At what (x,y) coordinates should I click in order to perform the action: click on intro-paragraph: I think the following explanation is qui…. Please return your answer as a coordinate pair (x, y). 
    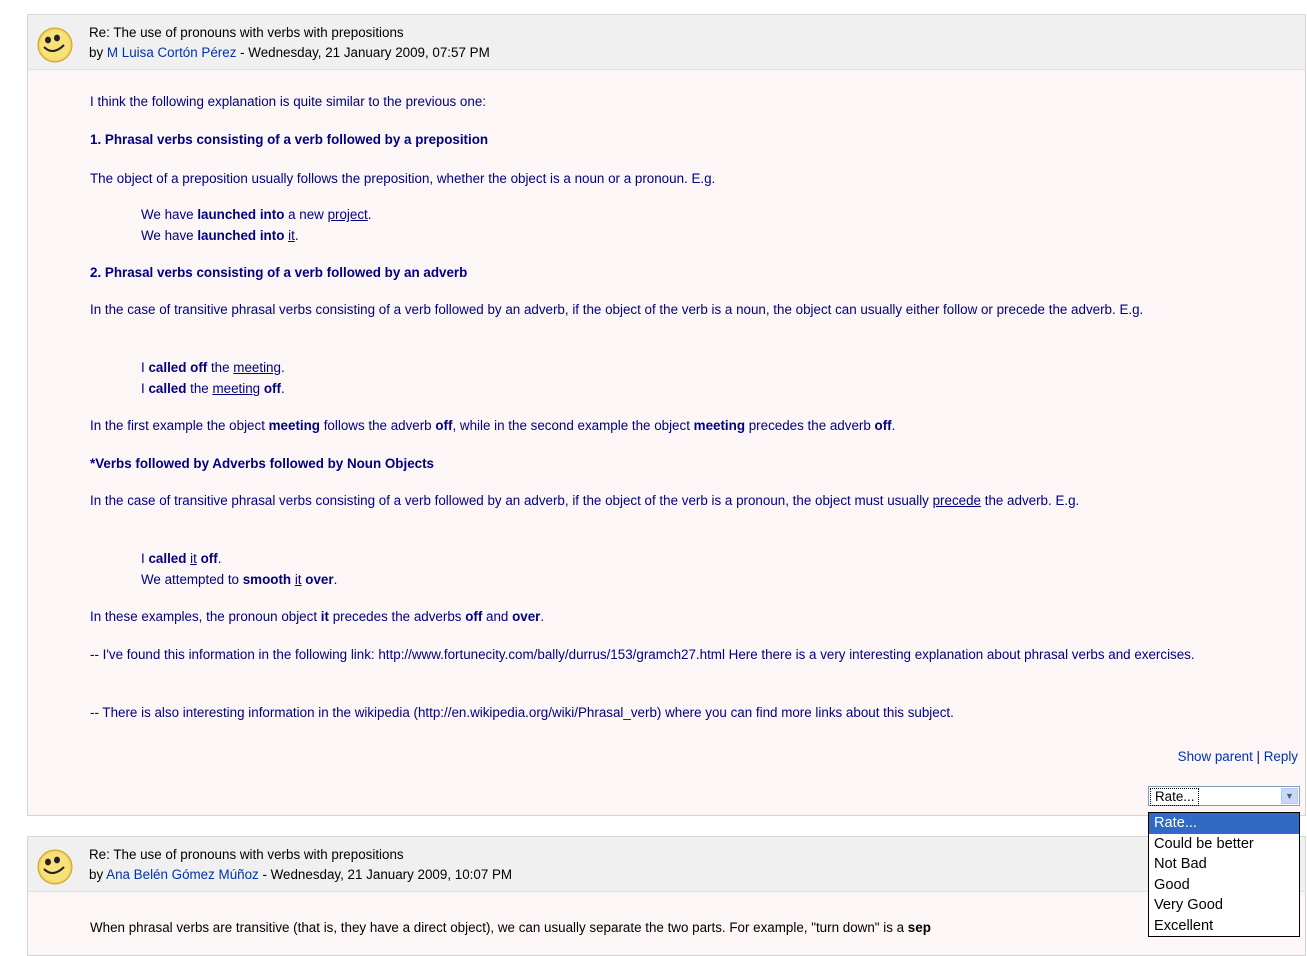
    Looking at the image, I should click on (288, 101).